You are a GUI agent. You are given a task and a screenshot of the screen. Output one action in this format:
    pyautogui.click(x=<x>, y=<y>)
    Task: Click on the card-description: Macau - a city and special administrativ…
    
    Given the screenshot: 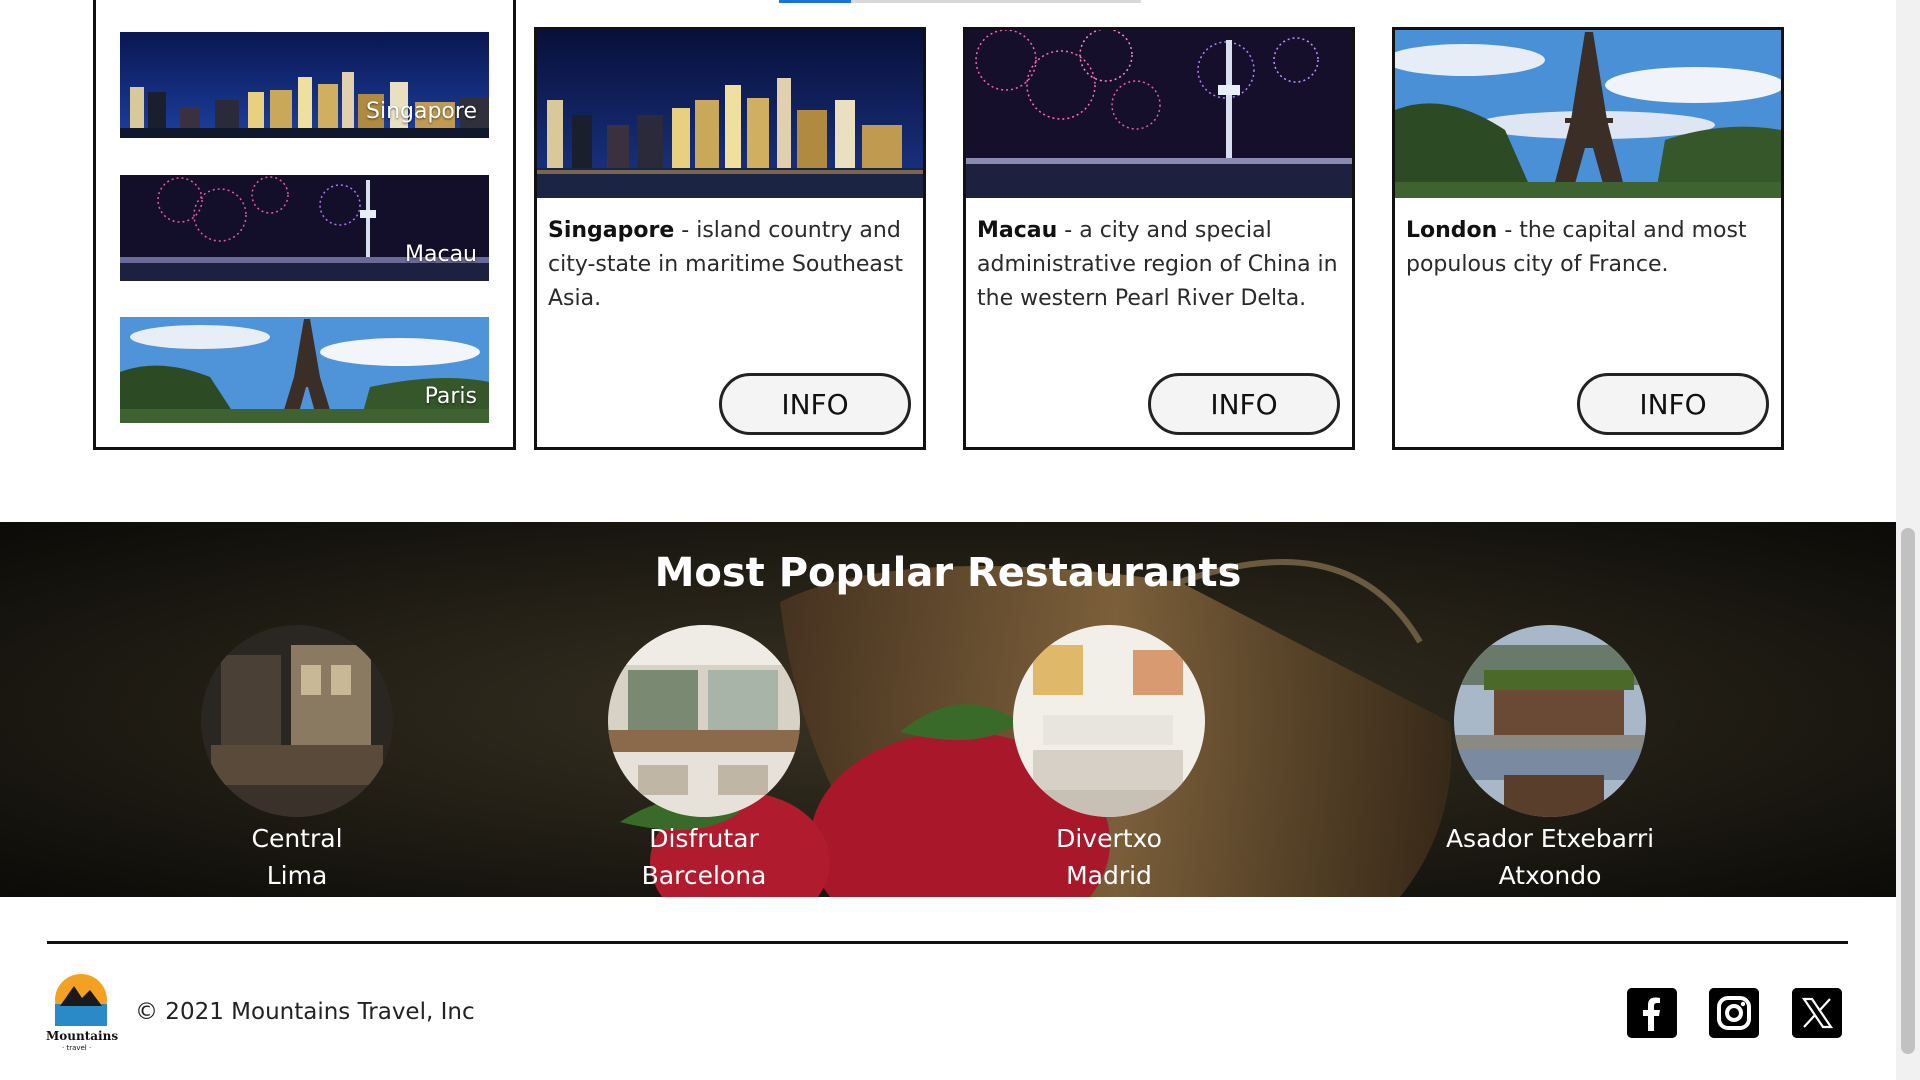 What is the action you would take?
    pyautogui.click(x=1159, y=265)
    